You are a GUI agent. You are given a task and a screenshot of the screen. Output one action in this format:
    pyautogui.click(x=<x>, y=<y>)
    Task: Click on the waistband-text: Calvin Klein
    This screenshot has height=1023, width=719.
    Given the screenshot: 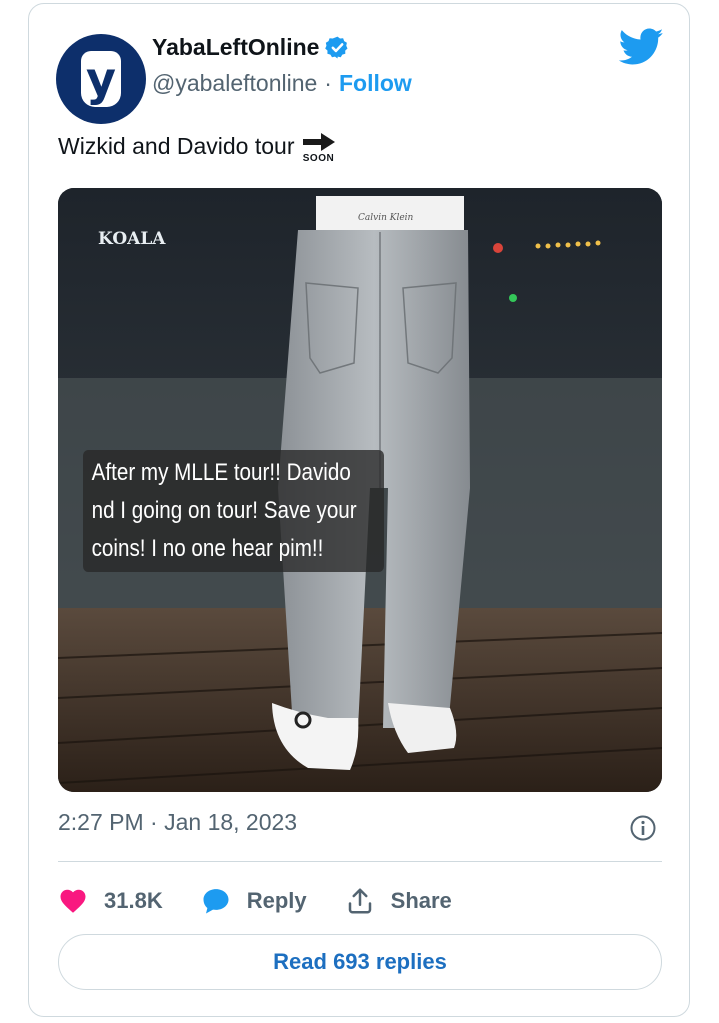 What is the action you would take?
    pyautogui.click(x=386, y=218)
    